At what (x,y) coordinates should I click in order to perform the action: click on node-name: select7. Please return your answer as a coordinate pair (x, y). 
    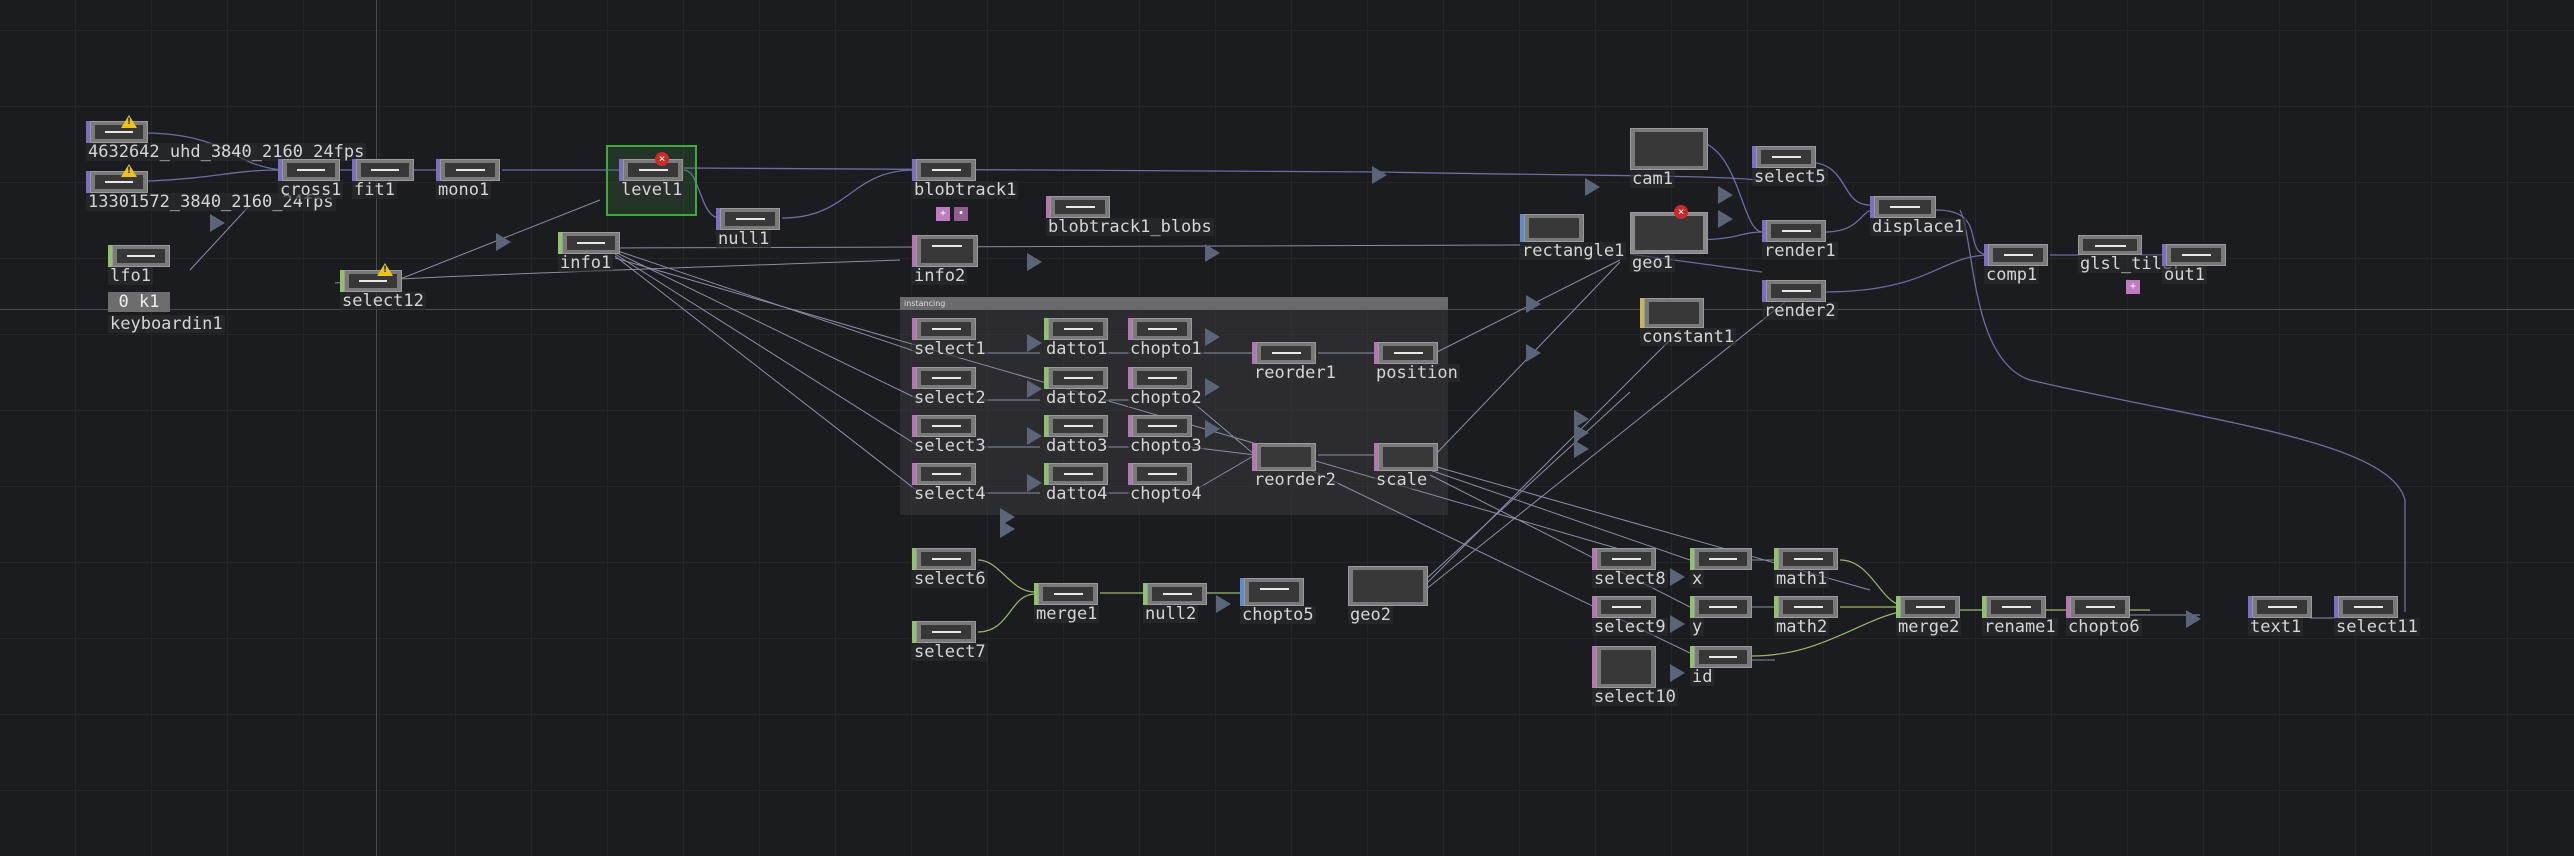
    Looking at the image, I should click on (950, 652).